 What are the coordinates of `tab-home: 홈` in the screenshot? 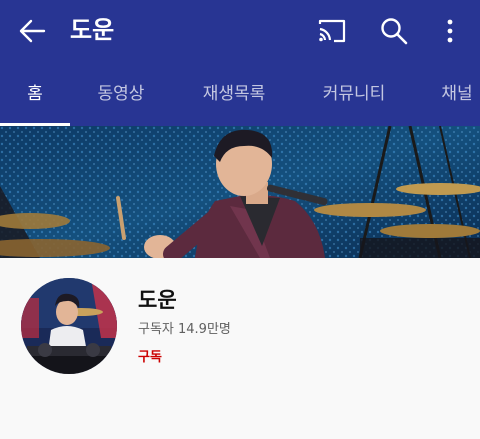 It's located at (35, 96).